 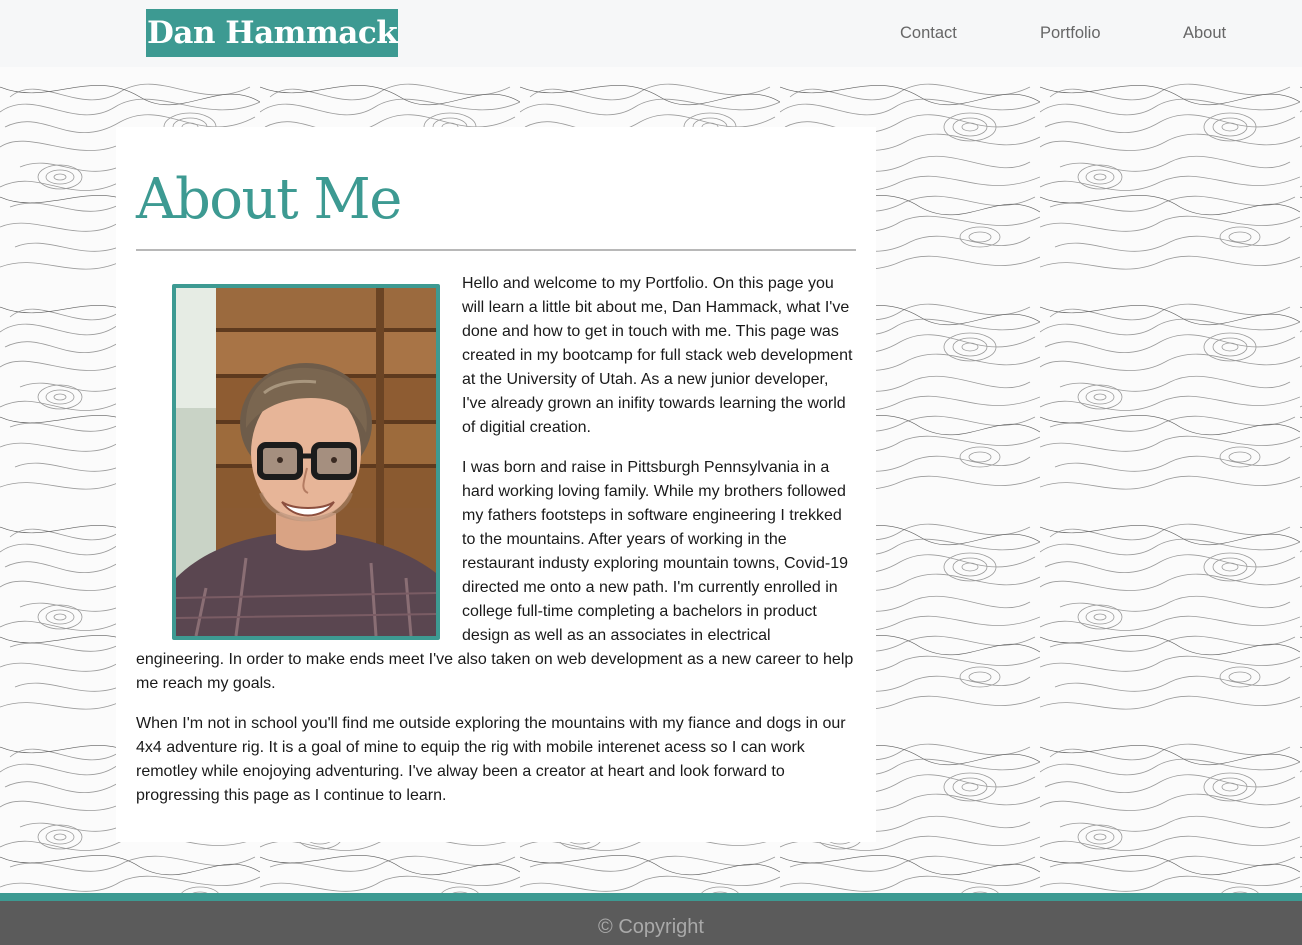 What do you see at coordinates (1070, 33) in the screenshot?
I see `nav-link-portfolio: Portfolio` at bounding box center [1070, 33].